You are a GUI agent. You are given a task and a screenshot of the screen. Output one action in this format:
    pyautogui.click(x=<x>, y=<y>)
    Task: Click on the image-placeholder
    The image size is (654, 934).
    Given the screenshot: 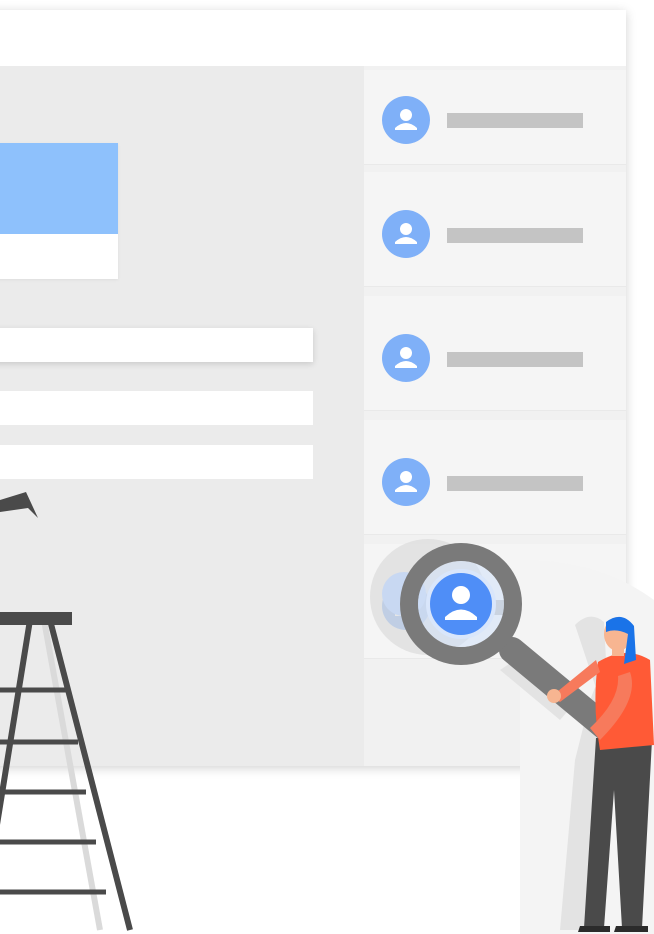 What is the action you would take?
    pyautogui.click(x=59, y=188)
    